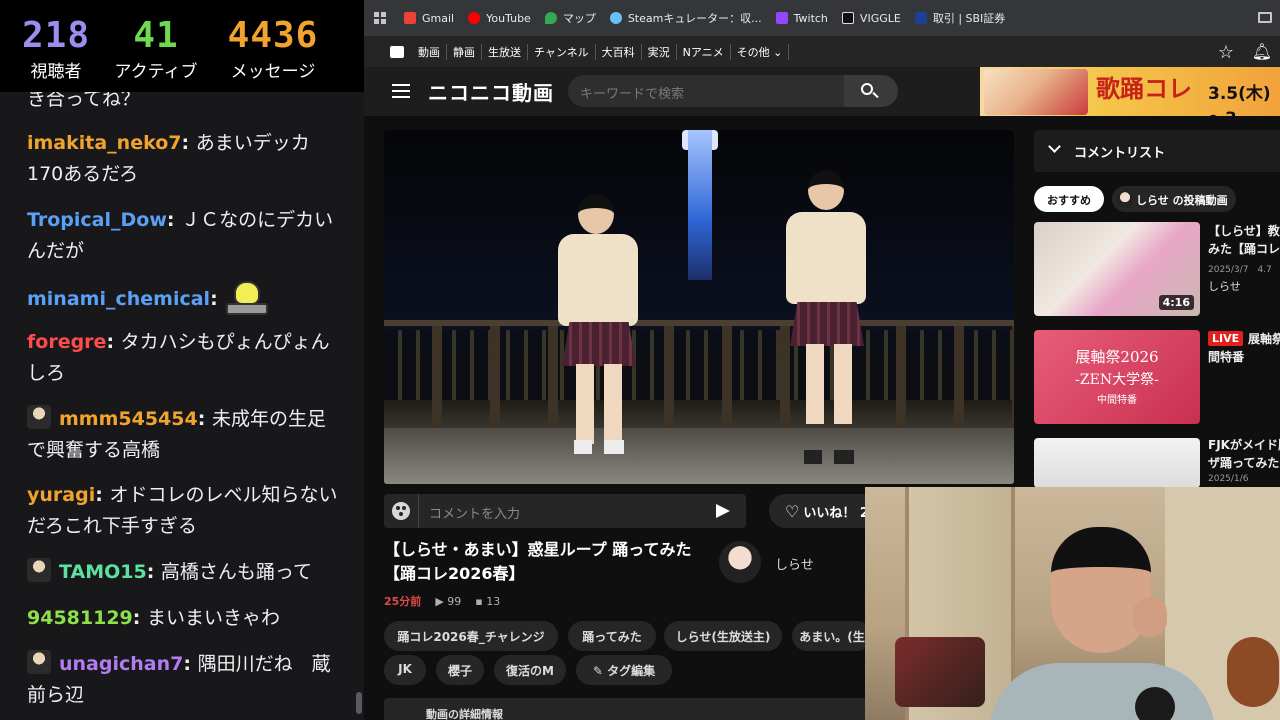 The image size is (1280, 720). I want to click on nav-item-more: その他 ⌄, so click(760, 51).